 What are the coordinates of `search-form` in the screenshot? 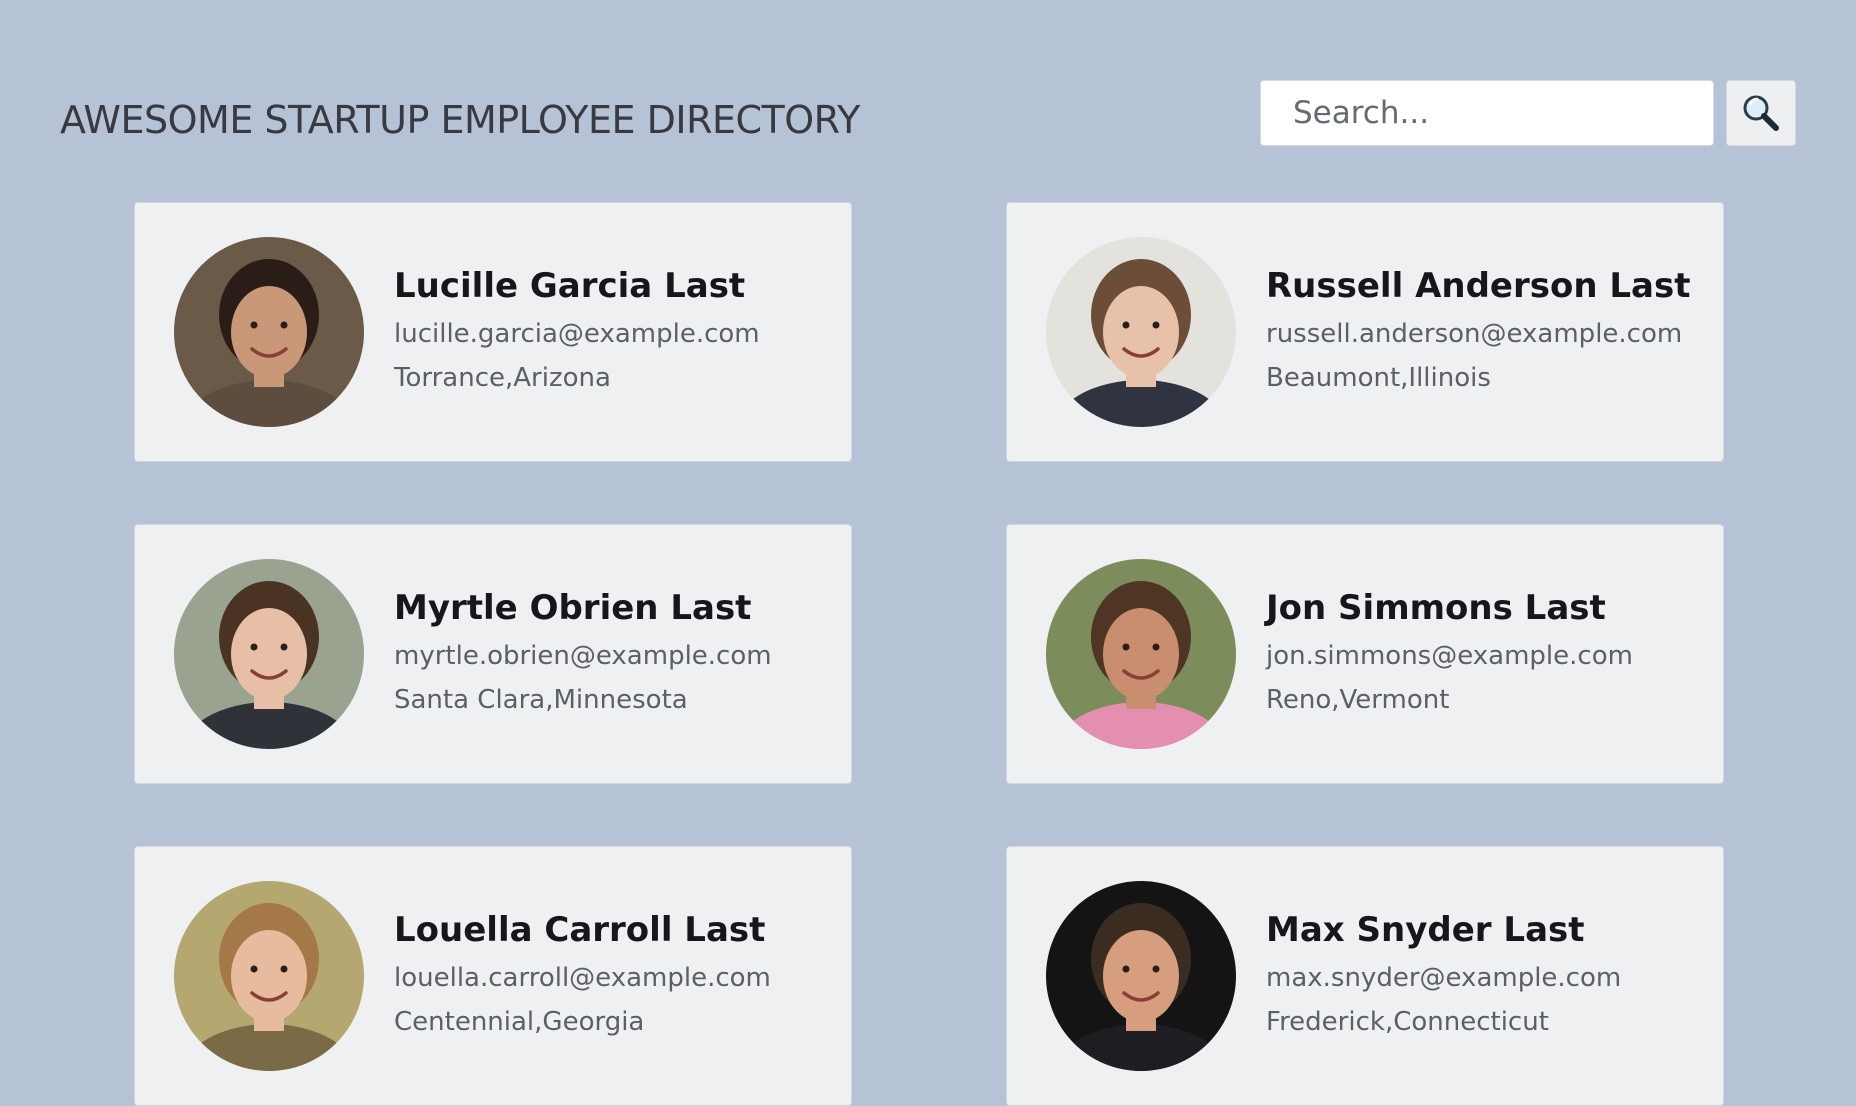 It's located at (1528, 113).